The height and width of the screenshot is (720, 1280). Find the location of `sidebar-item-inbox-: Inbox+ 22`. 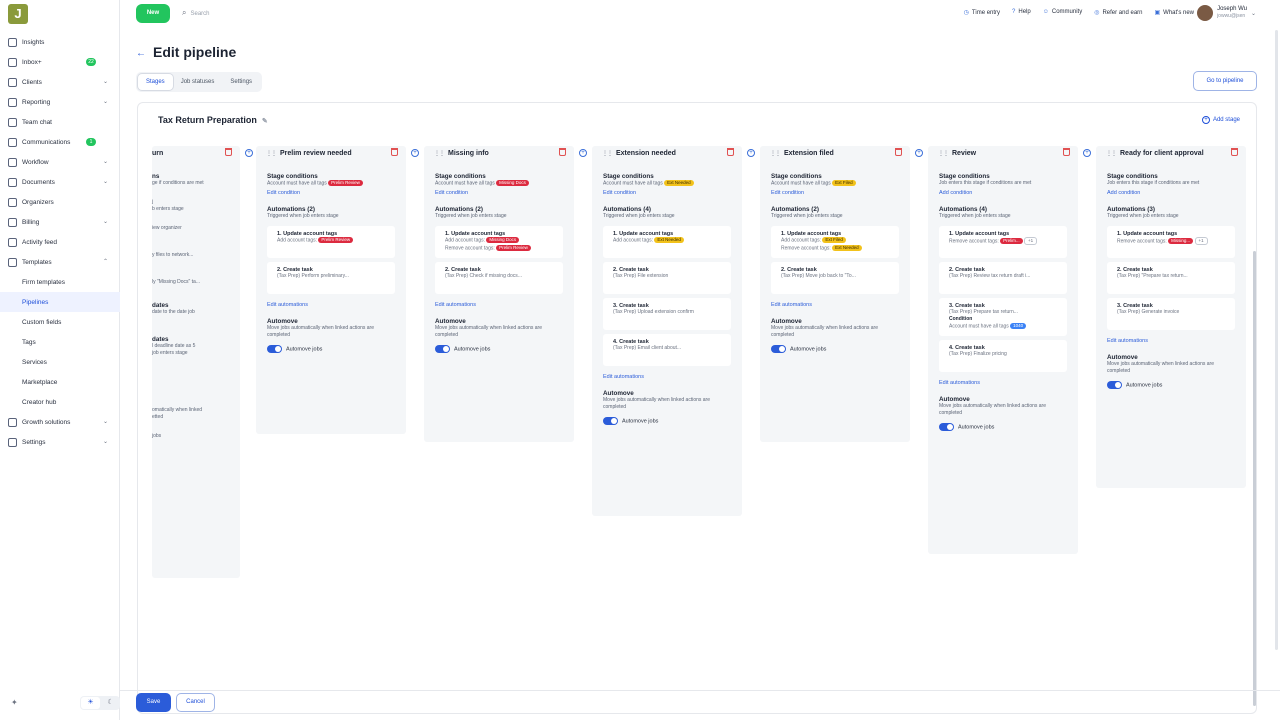

sidebar-item-inbox-: Inbox+ 22 is located at coordinates (60, 62).